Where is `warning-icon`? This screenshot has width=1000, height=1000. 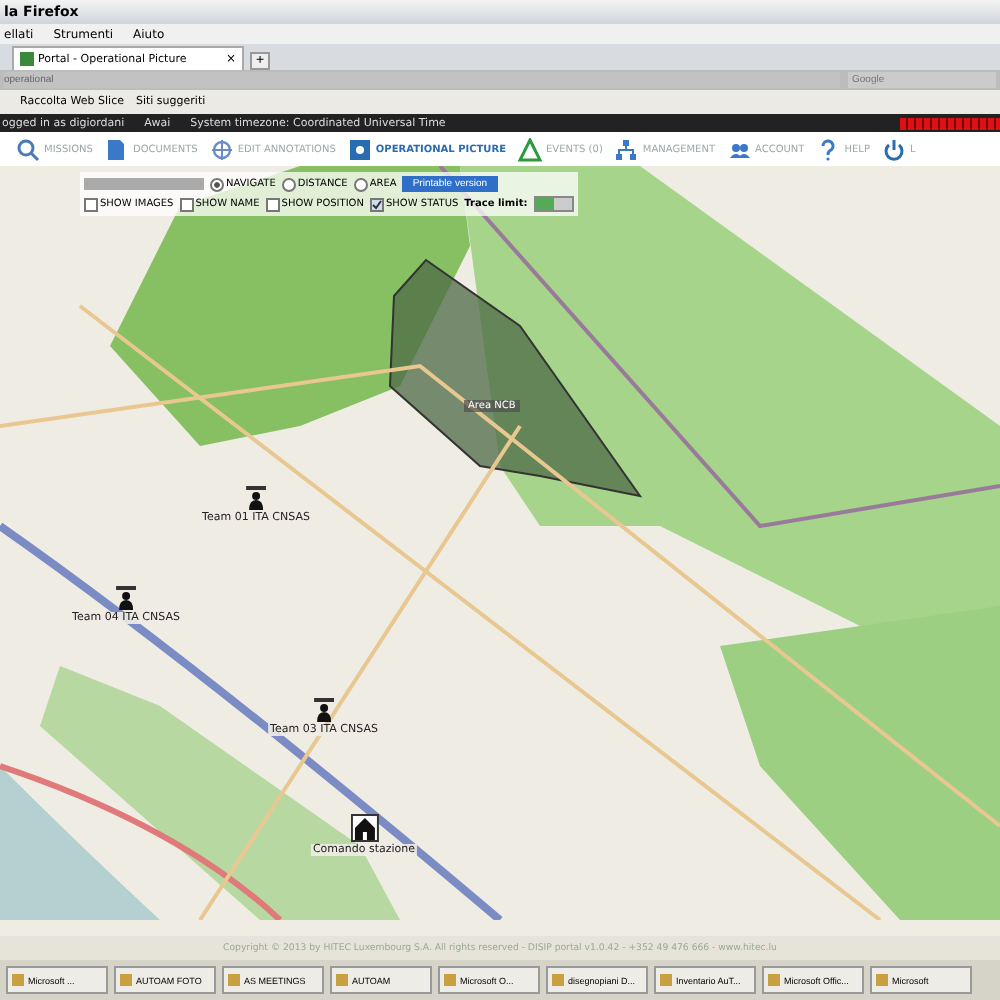
warning-icon is located at coordinates (530, 149).